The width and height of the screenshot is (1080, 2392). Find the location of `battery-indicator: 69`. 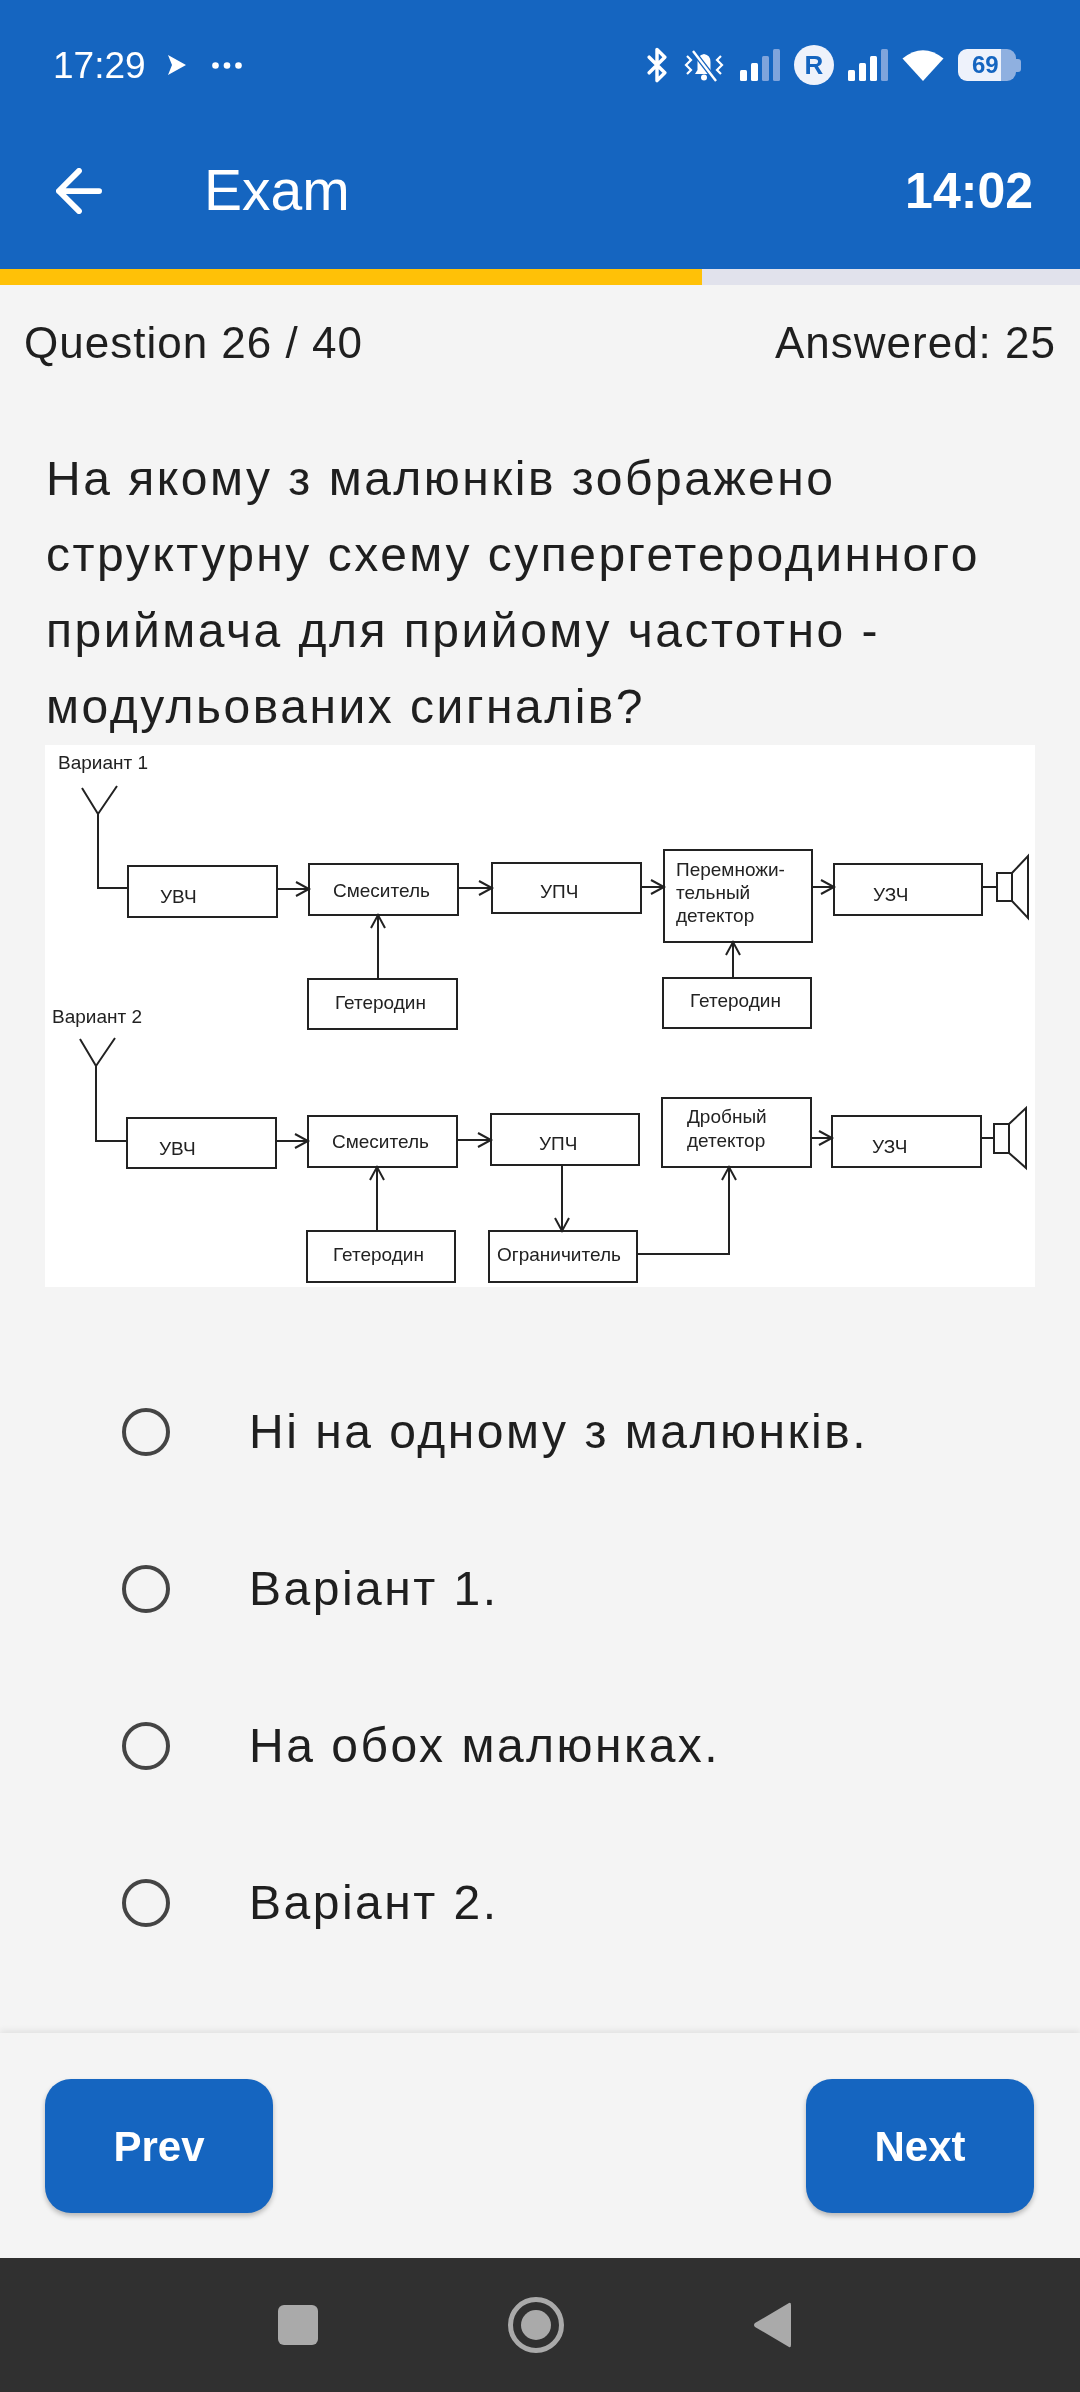

battery-indicator: 69 is located at coordinates (989, 65).